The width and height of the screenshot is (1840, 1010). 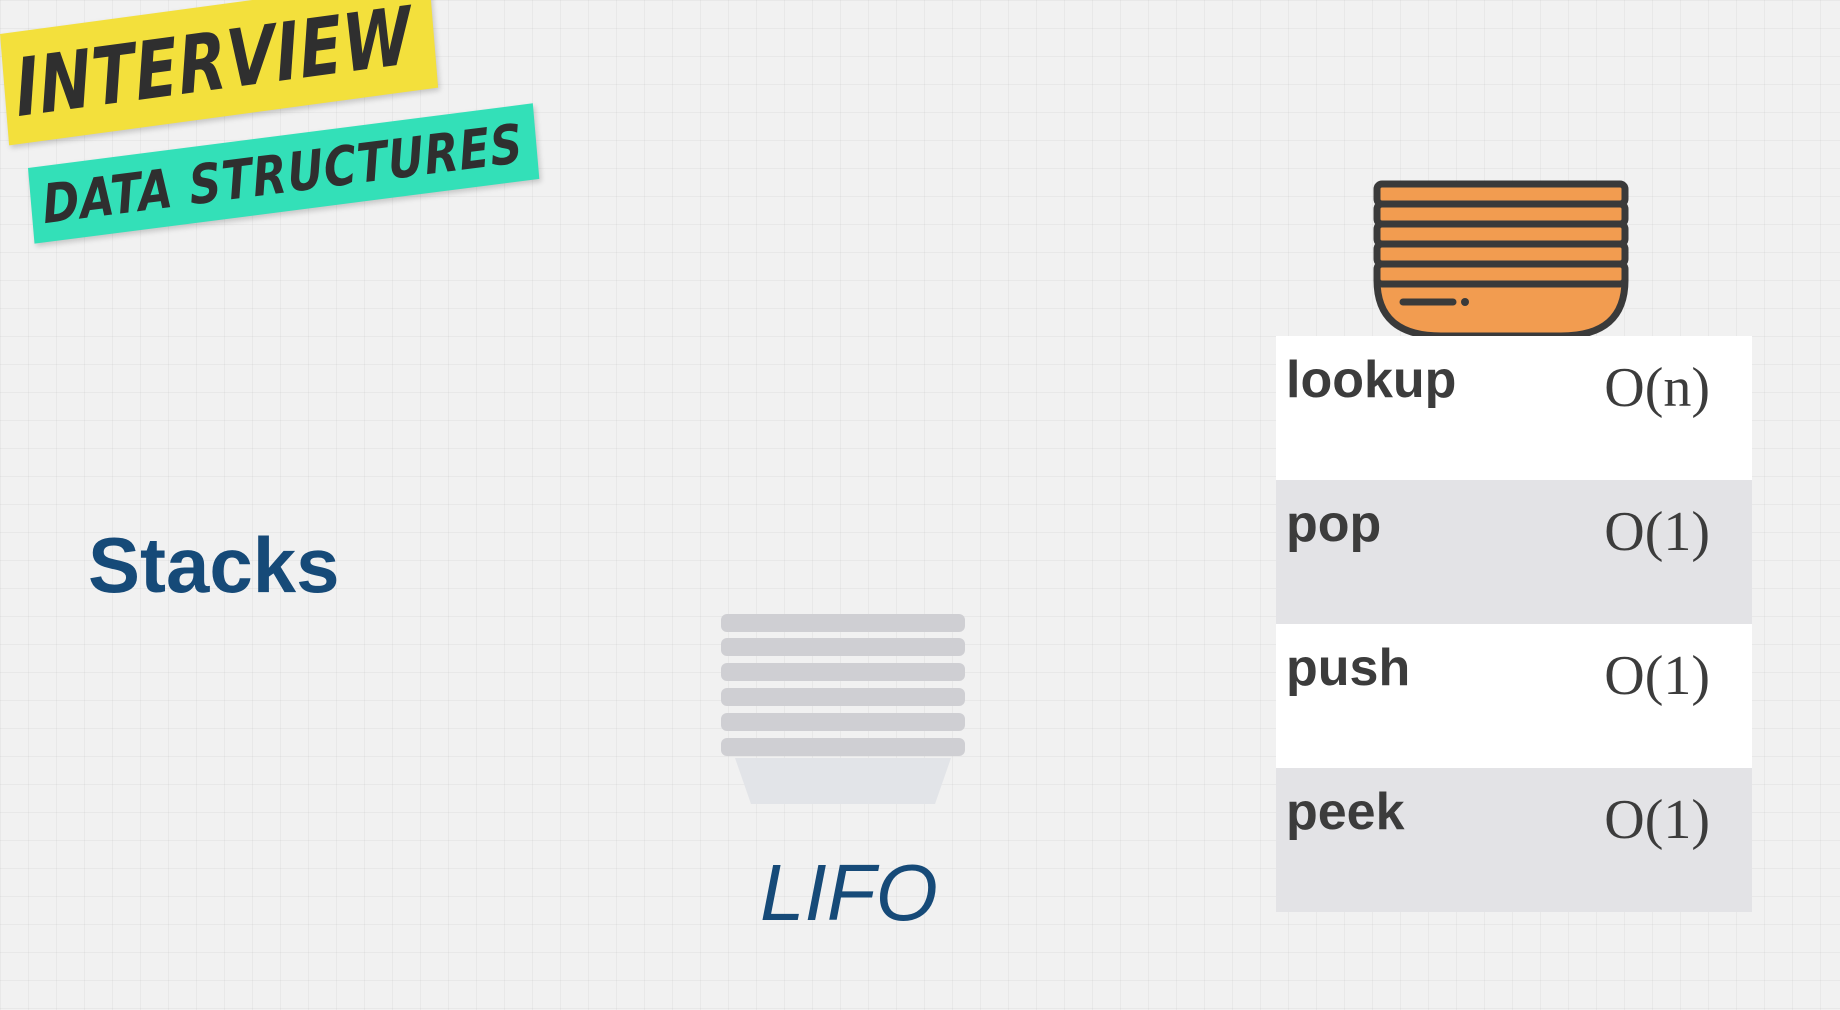 What do you see at coordinates (849, 892) in the screenshot?
I see `lifo-label: LIFO` at bounding box center [849, 892].